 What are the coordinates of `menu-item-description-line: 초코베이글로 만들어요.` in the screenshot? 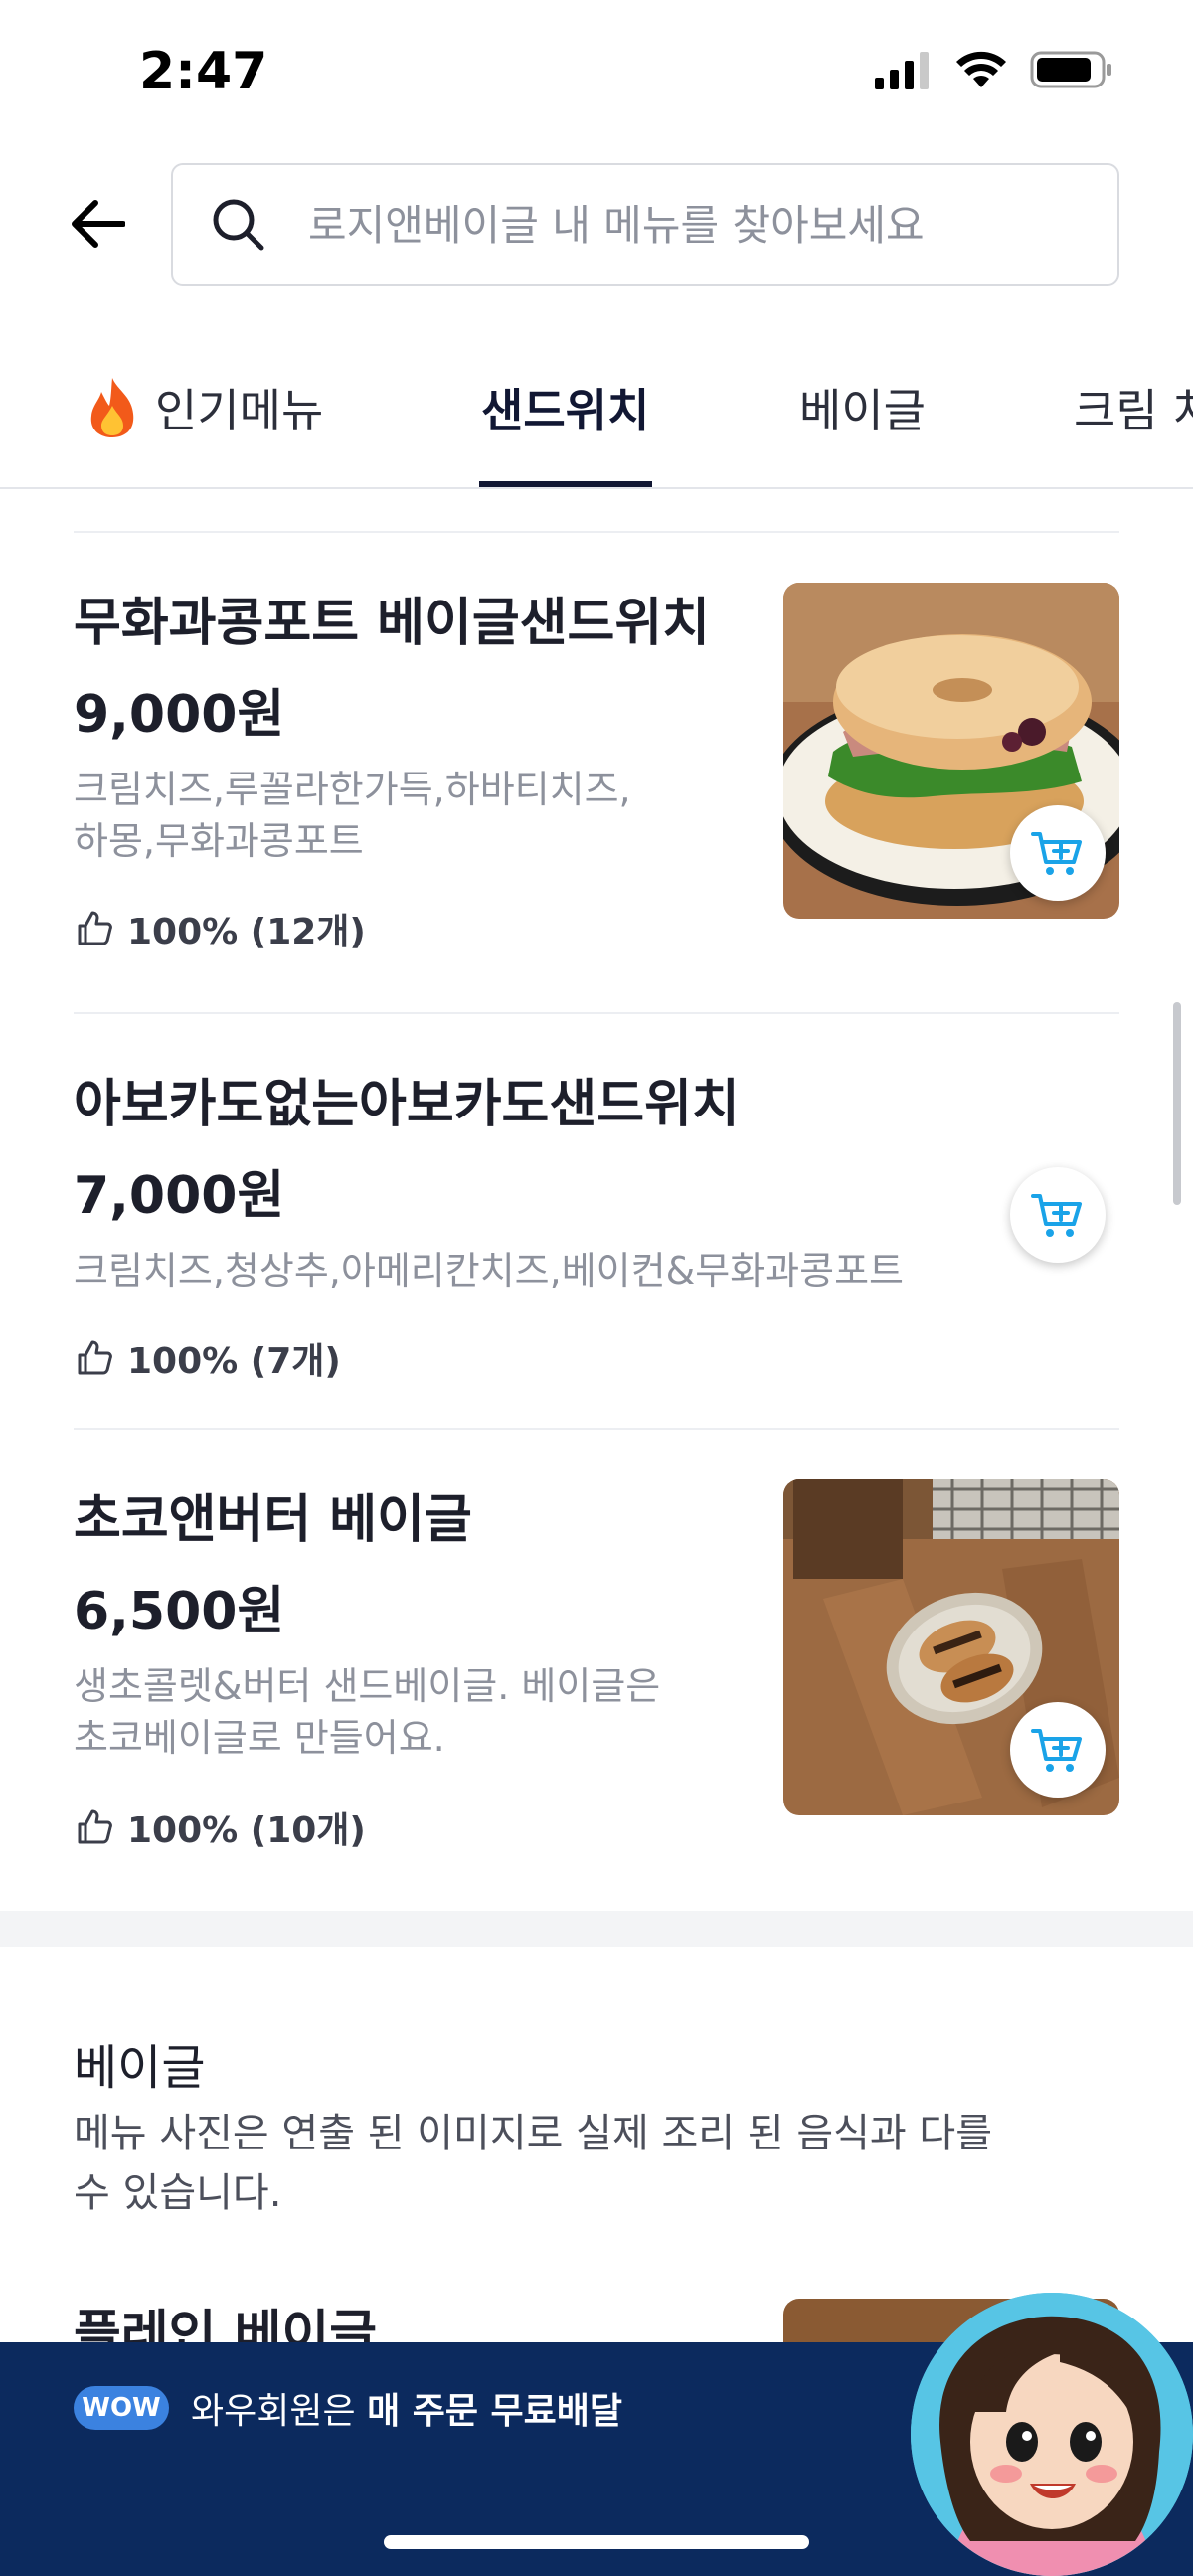 It's located at (259, 1738).